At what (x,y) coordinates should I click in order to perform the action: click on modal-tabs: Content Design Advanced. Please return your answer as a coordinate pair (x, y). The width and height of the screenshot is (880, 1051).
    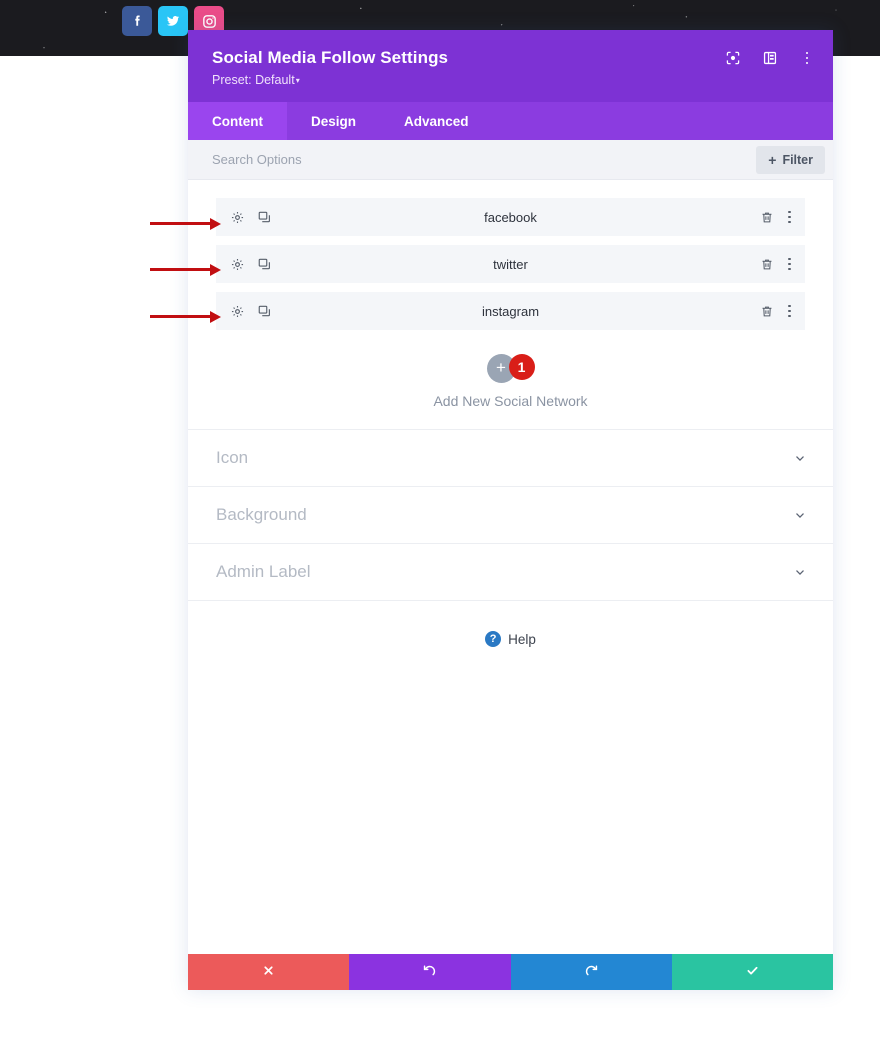
    Looking at the image, I should click on (510, 121).